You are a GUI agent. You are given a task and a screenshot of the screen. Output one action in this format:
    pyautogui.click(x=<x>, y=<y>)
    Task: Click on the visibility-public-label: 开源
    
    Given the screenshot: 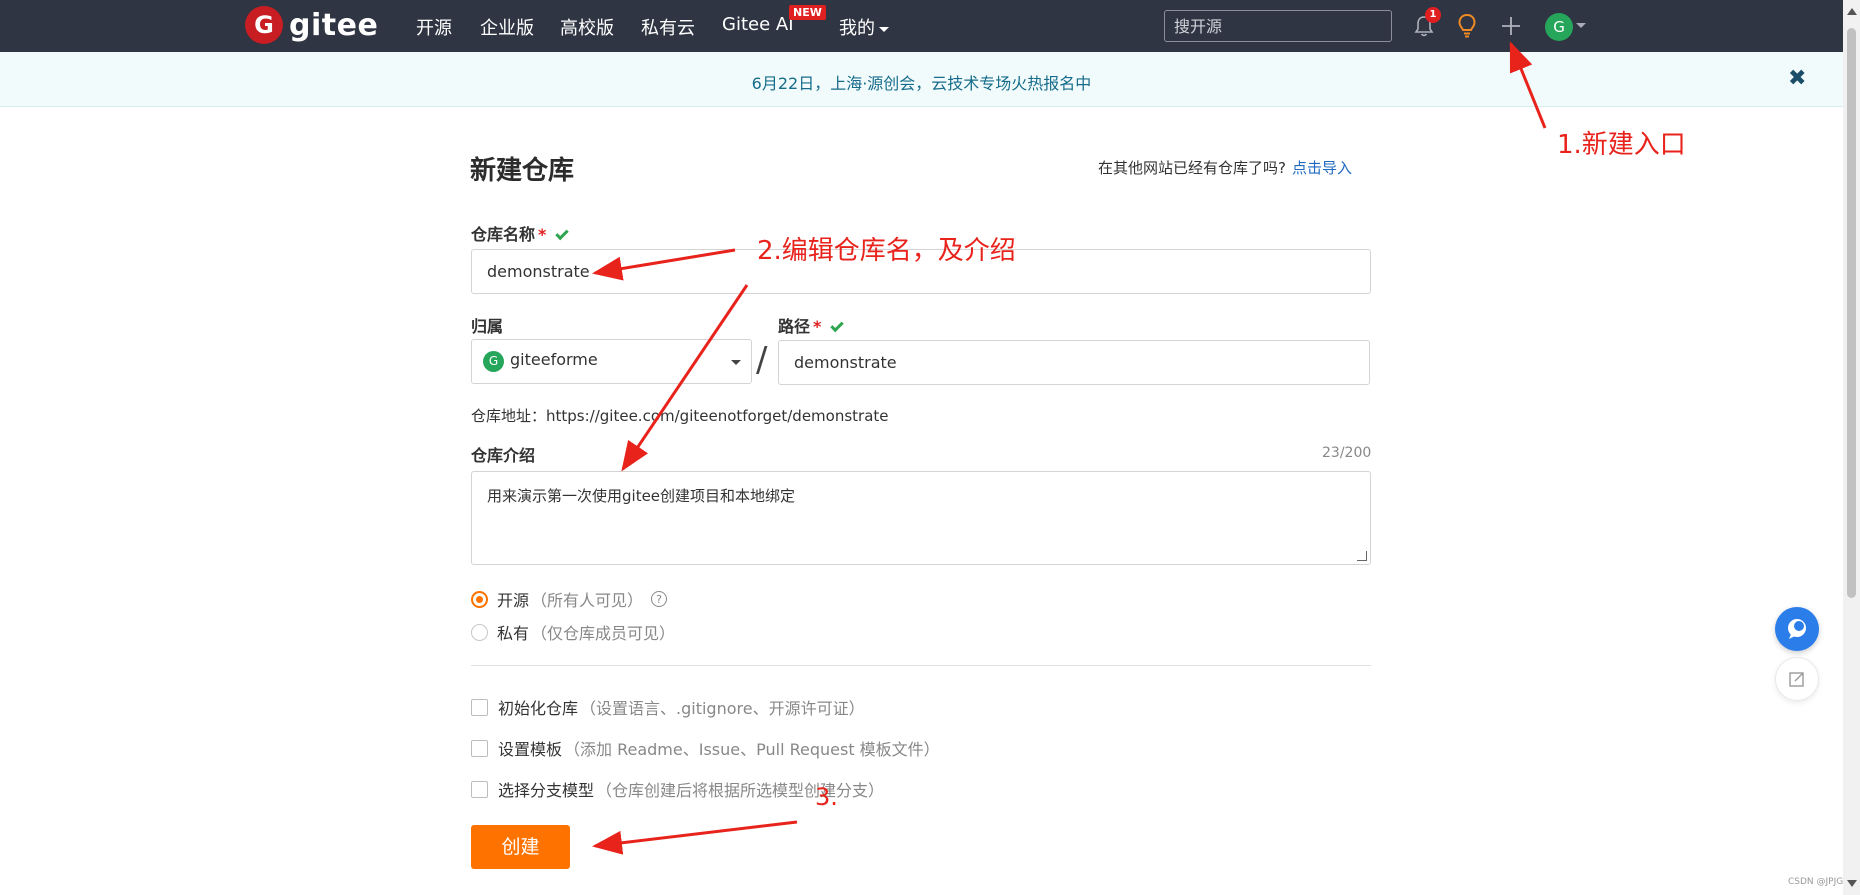 What is the action you would take?
    pyautogui.click(x=513, y=600)
    